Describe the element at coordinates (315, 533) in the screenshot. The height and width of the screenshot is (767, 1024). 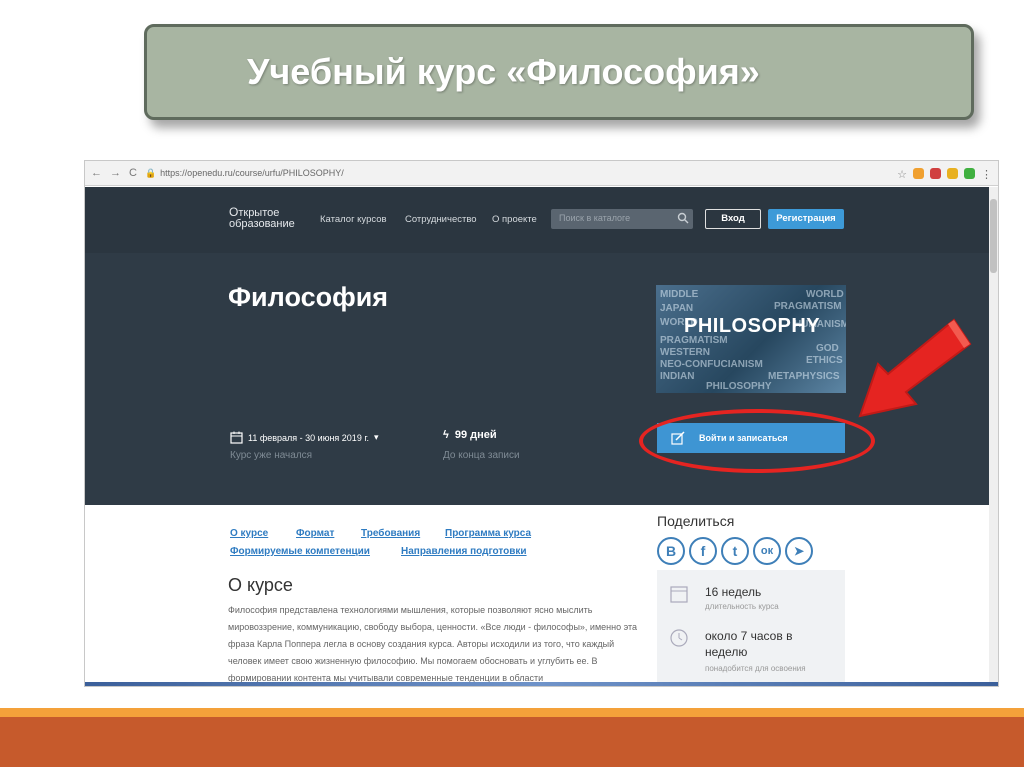
I see `tab-format: Формат` at that location.